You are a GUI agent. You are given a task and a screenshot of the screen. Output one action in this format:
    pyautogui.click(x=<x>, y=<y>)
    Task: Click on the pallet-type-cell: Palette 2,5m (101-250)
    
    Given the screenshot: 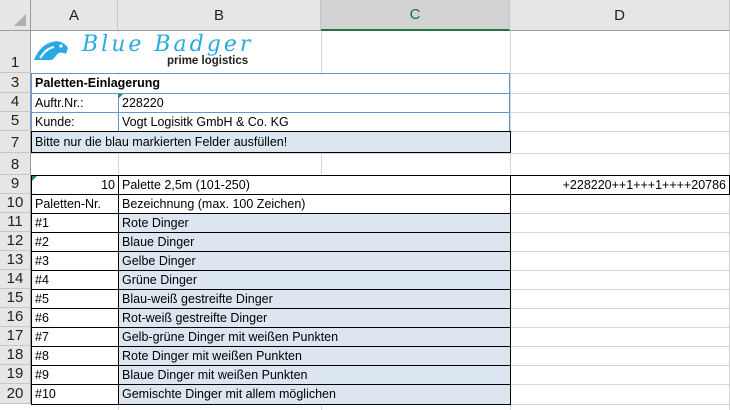 What is the action you would take?
    pyautogui.click(x=314, y=185)
    